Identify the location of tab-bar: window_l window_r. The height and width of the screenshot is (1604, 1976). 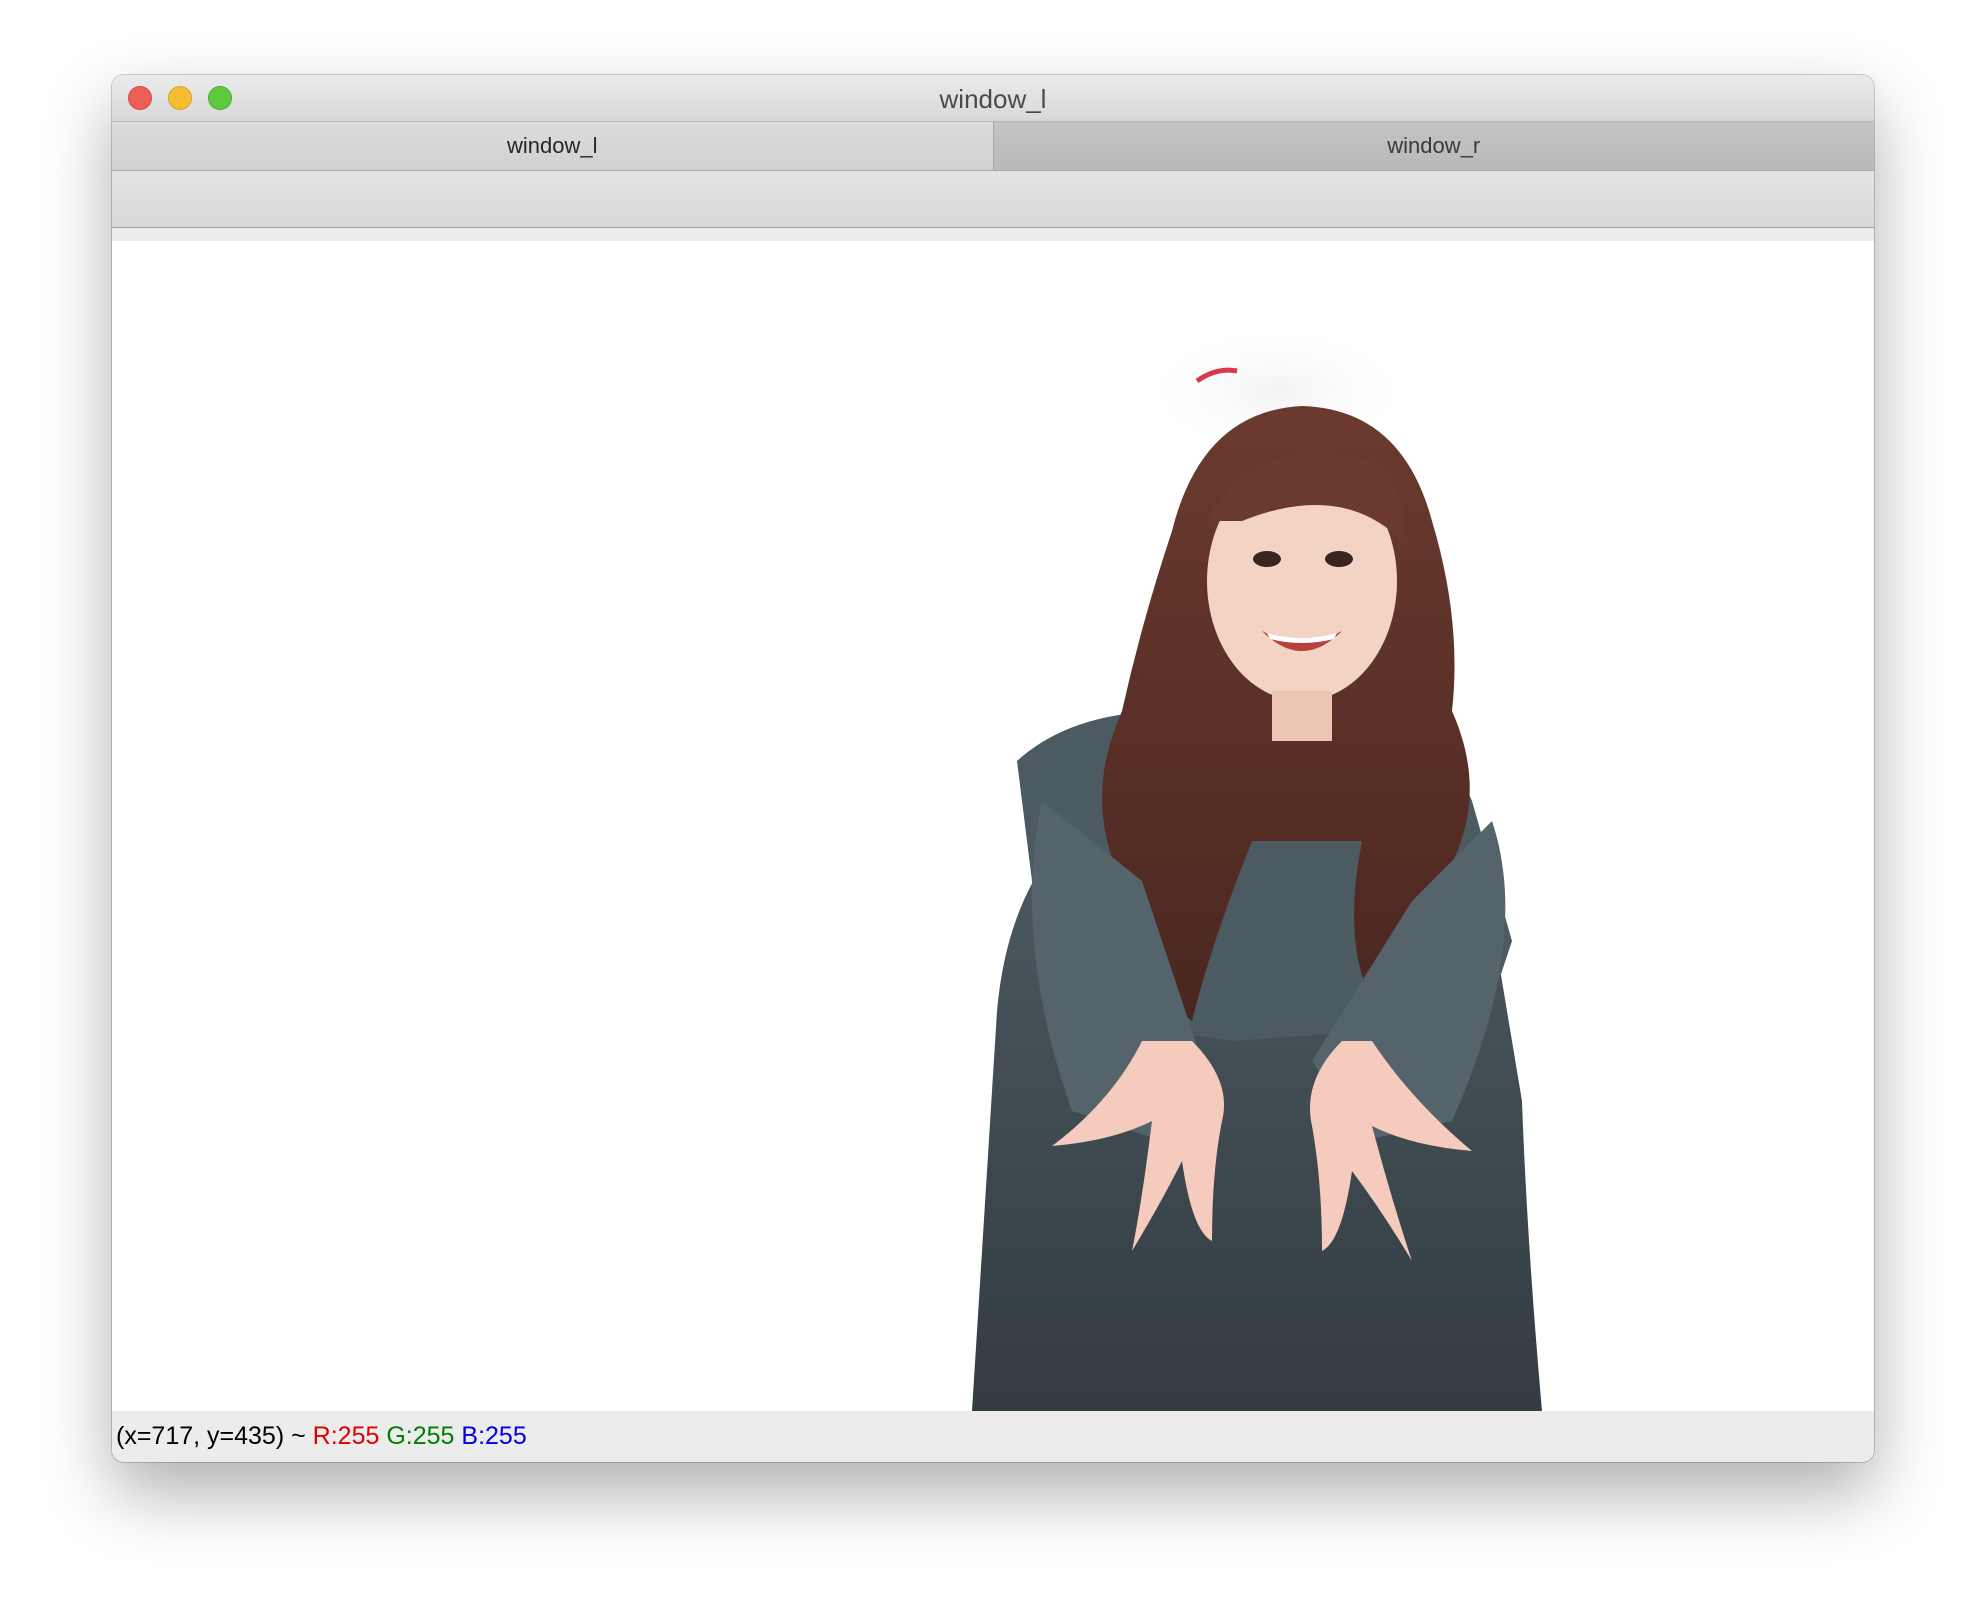
(993, 146).